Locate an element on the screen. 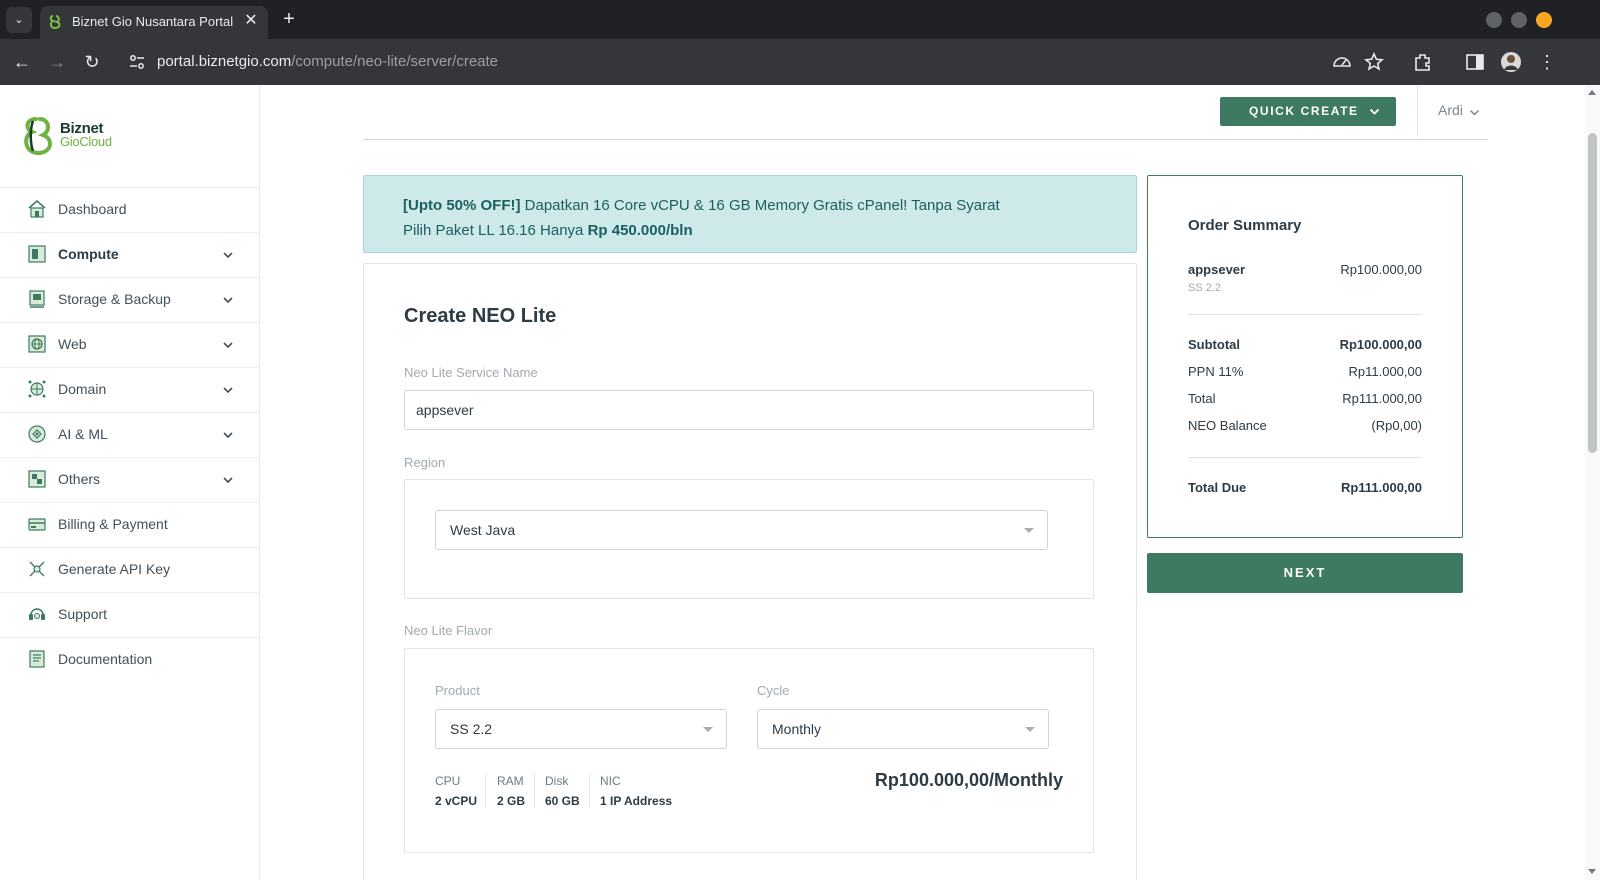  sidebar-item-others: Others is located at coordinates (130, 479).